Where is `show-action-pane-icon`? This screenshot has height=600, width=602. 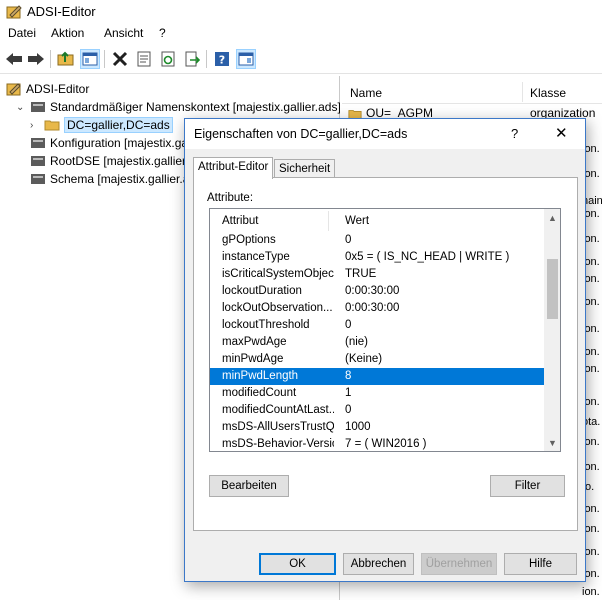 show-action-pane-icon is located at coordinates (246, 59).